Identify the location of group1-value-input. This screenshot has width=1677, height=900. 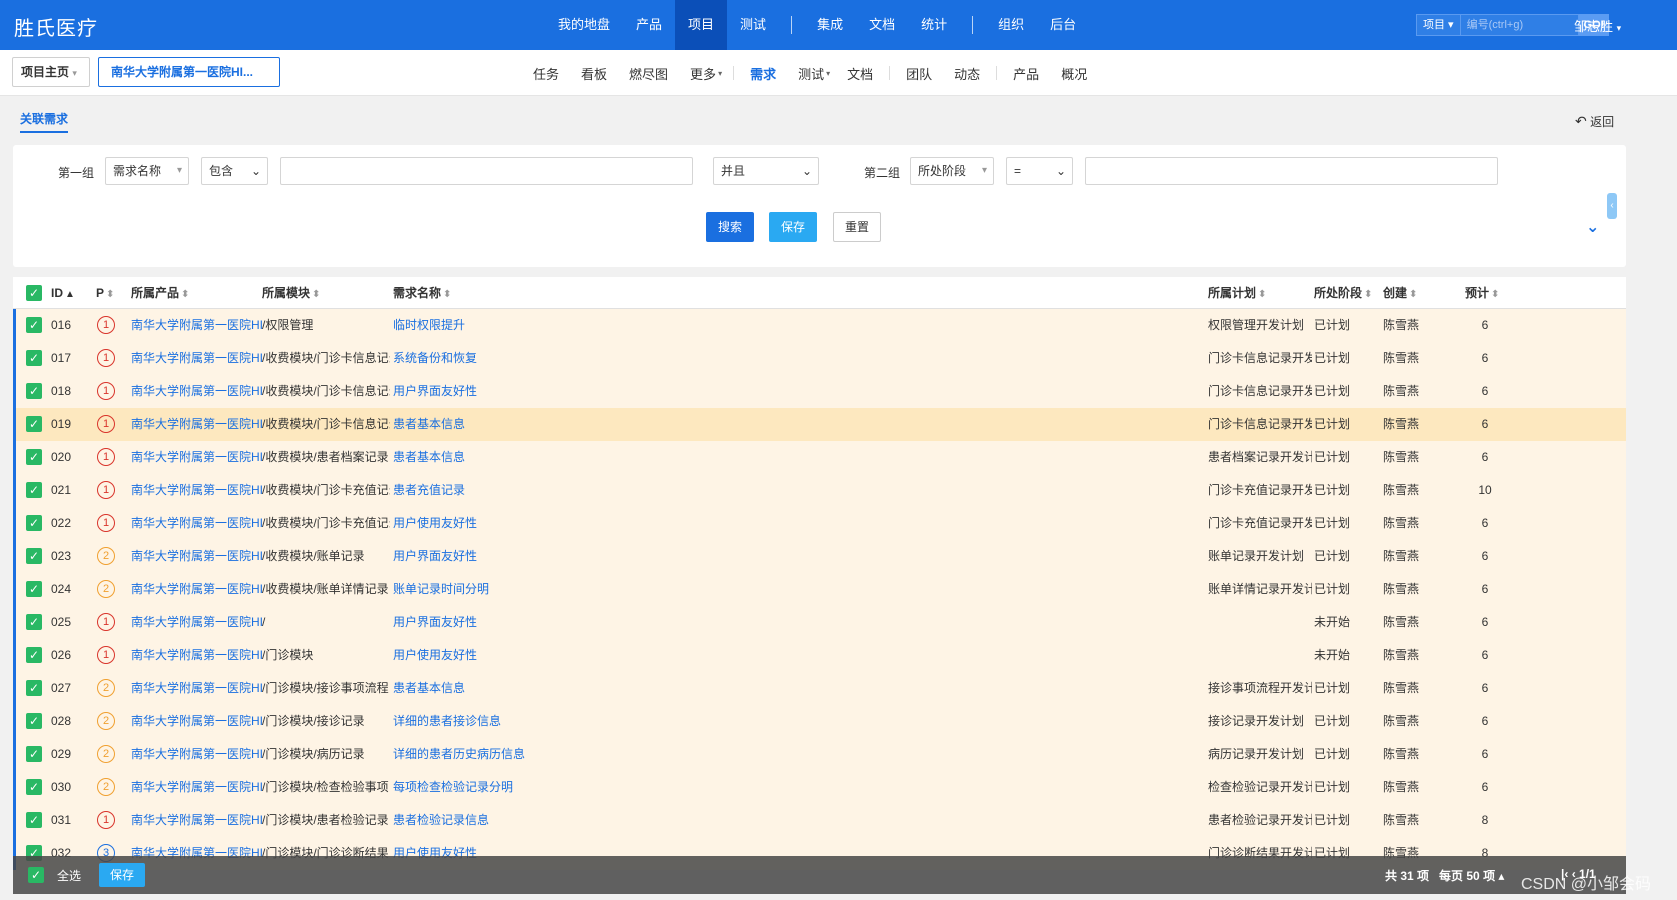
(486, 171).